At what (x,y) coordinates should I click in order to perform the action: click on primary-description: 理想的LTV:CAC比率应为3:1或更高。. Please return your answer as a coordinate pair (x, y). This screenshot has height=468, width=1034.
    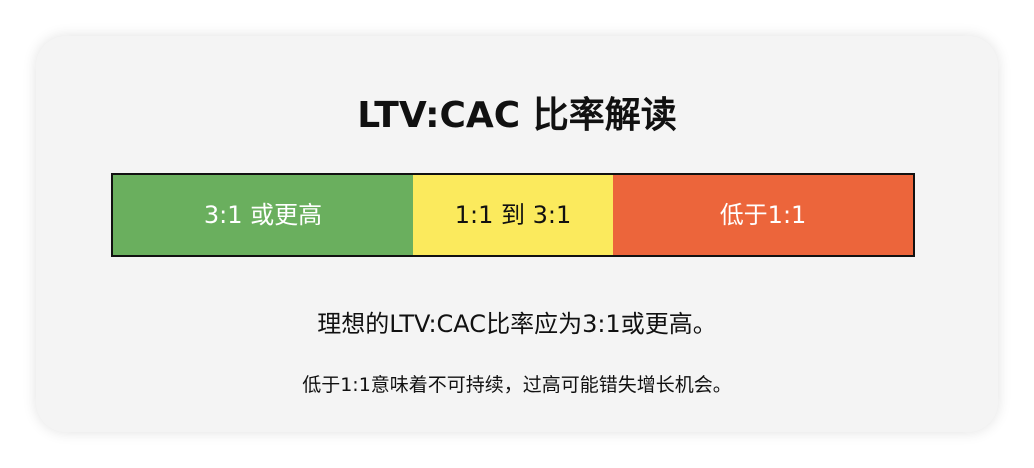
    Looking at the image, I should click on (517, 324).